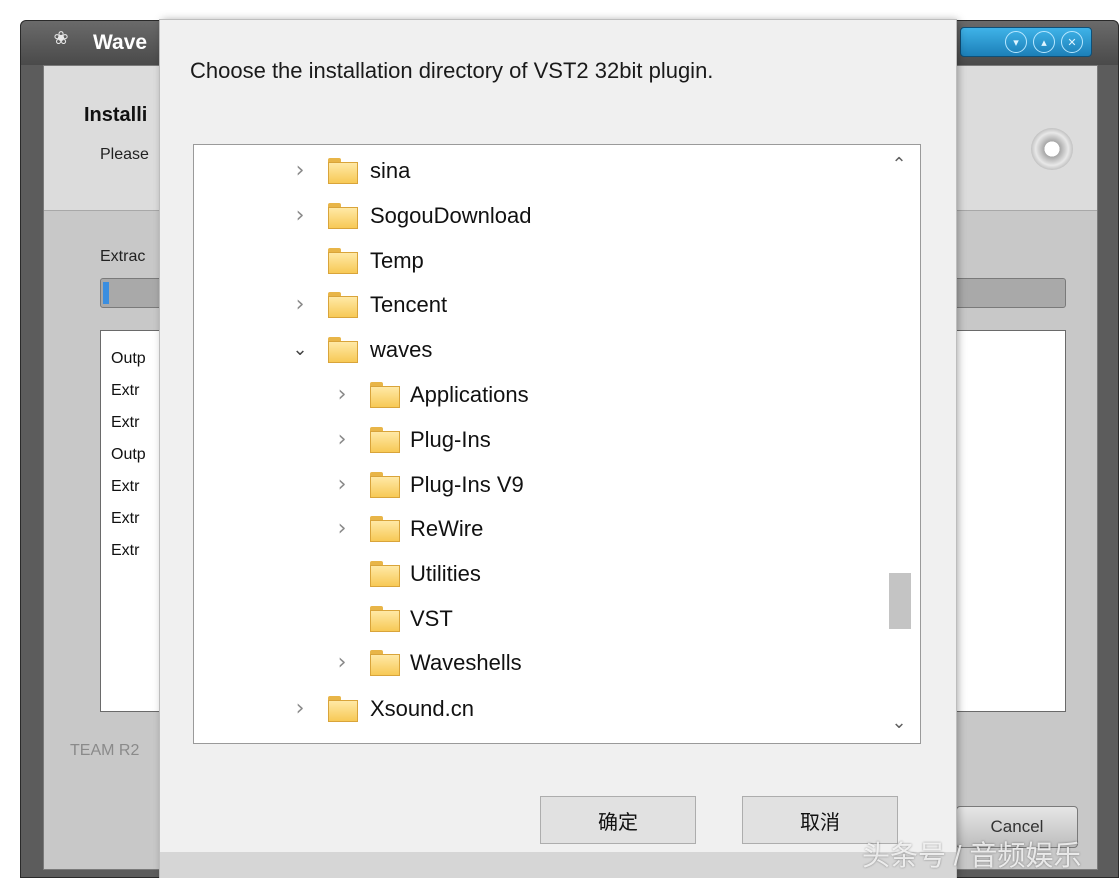 Image resolution: width=1119 pixels, height=878 pixels. I want to click on close-icon: ✕, so click(1072, 42).